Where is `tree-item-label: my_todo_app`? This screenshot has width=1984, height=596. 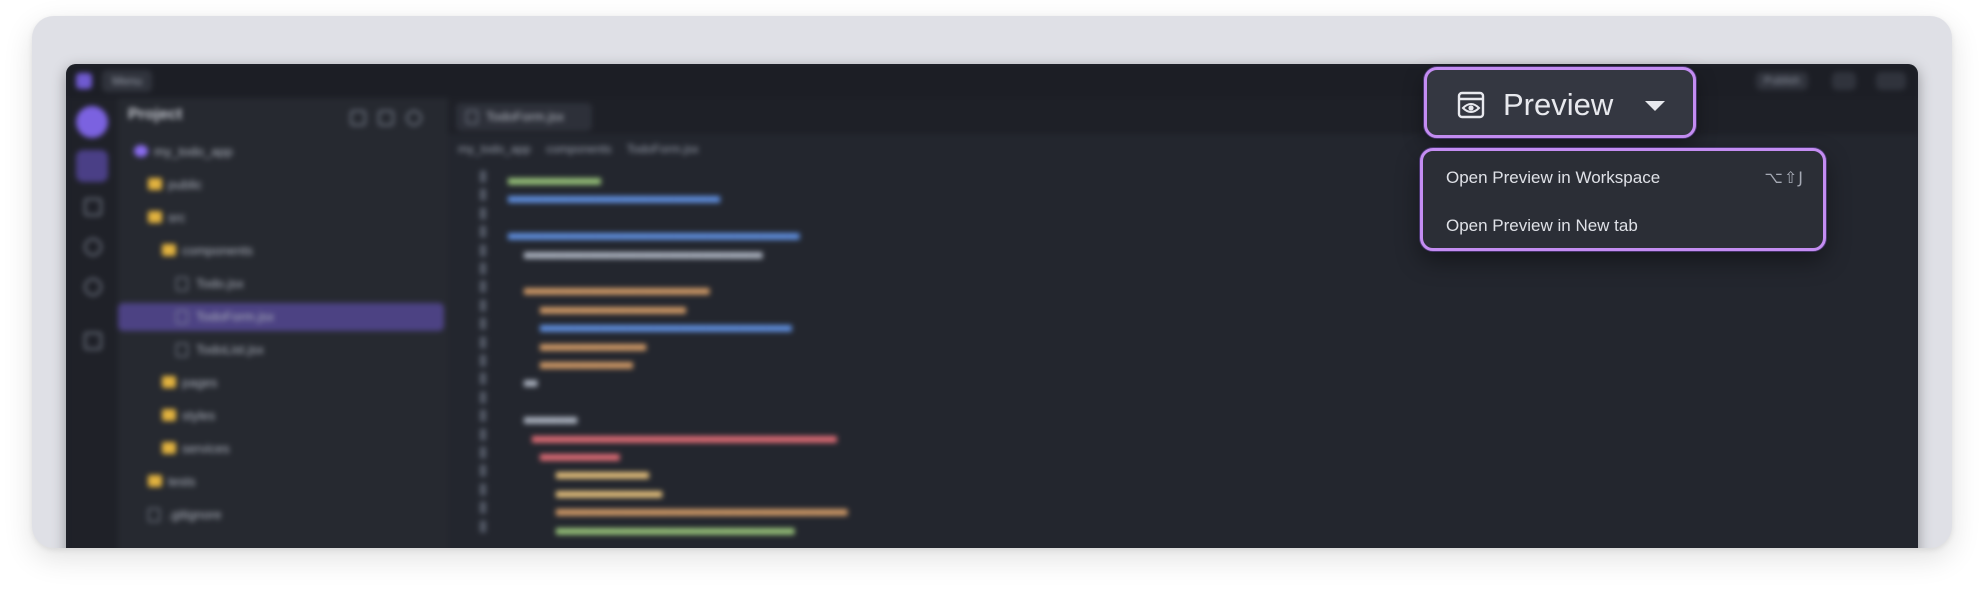 tree-item-label: my_todo_app is located at coordinates (193, 151).